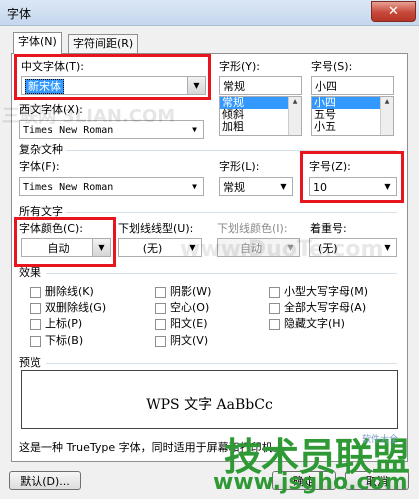  Describe the element at coordinates (160, 308) in the screenshot. I see `outline-checkbox` at that location.